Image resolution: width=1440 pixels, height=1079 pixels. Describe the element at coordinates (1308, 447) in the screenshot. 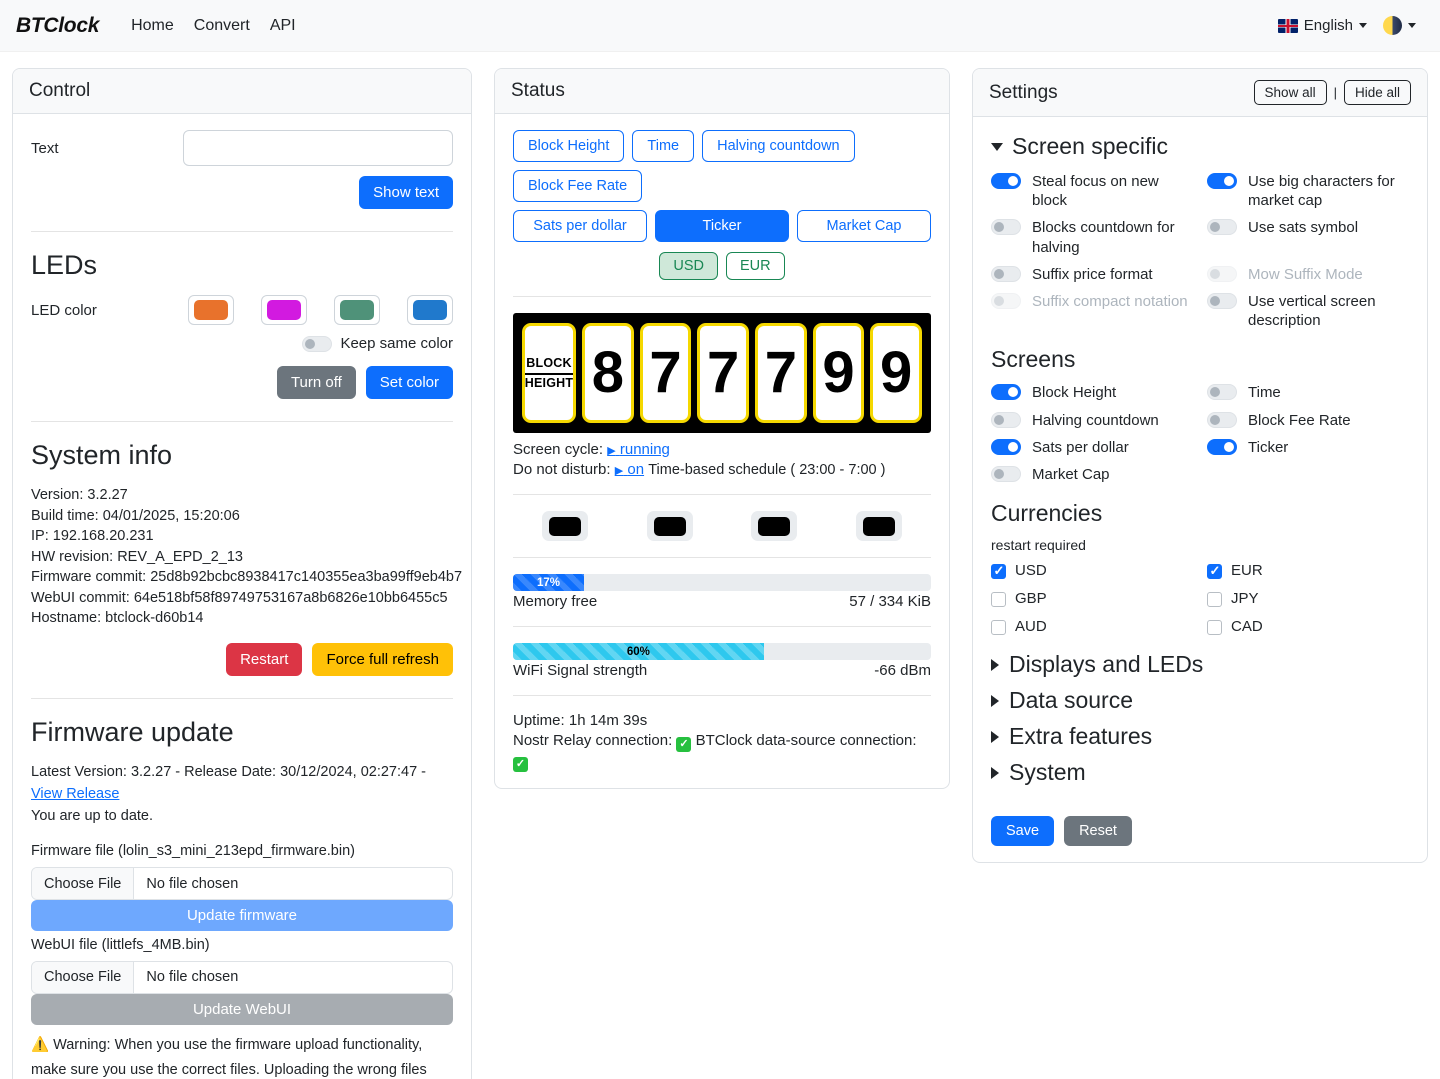

I see `screen-toggle-ticker: Ticker` at that location.